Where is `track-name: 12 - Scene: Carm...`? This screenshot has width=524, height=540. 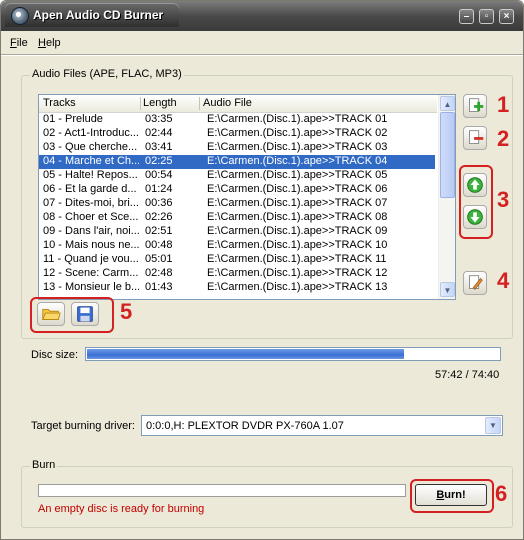
track-name: 12 - Scene: Carm... is located at coordinates (91, 273).